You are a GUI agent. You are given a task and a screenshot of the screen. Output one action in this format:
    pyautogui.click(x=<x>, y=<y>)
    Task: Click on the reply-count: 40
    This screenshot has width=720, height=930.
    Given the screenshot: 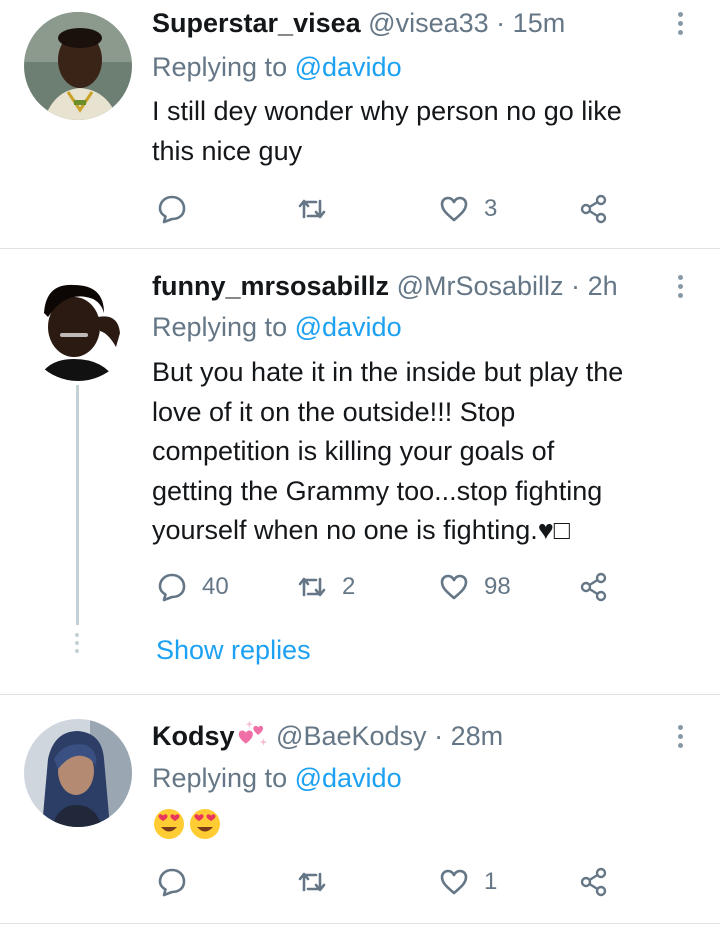 What is the action you would take?
    pyautogui.click(x=215, y=586)
    